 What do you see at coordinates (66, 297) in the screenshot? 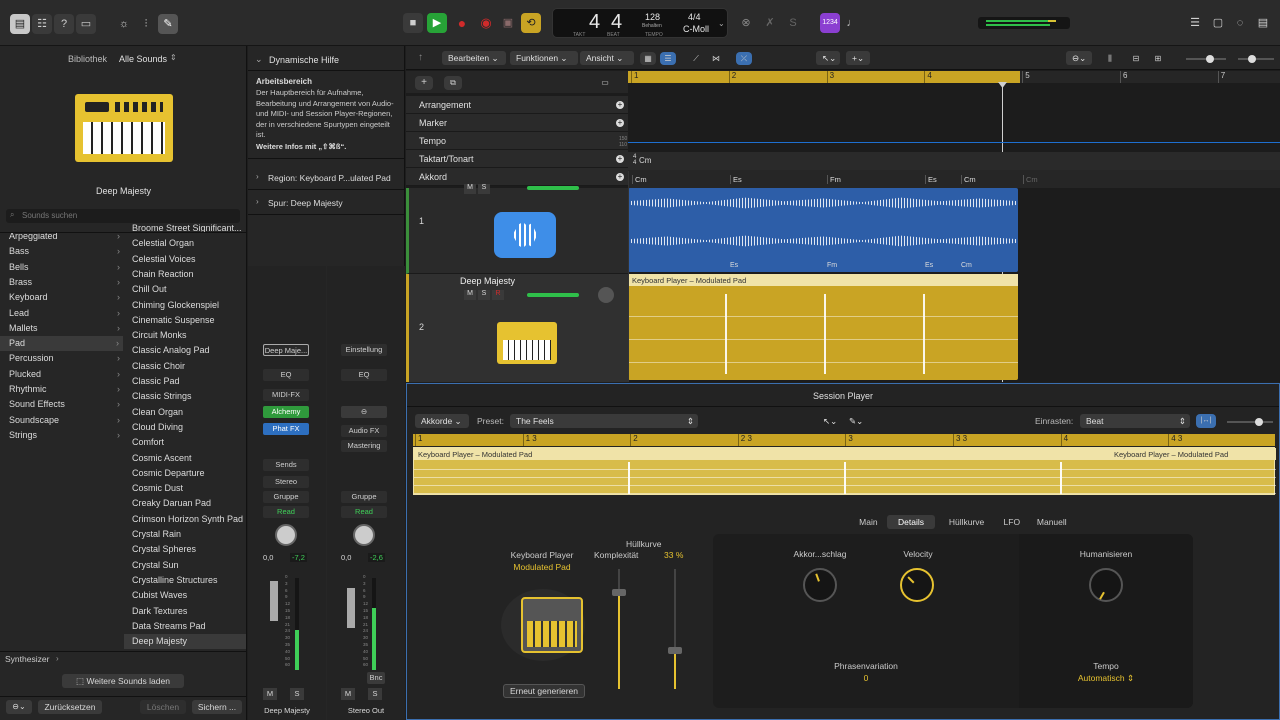
I see `library-category: Keyboard ›` at bounding box center [66, 297].